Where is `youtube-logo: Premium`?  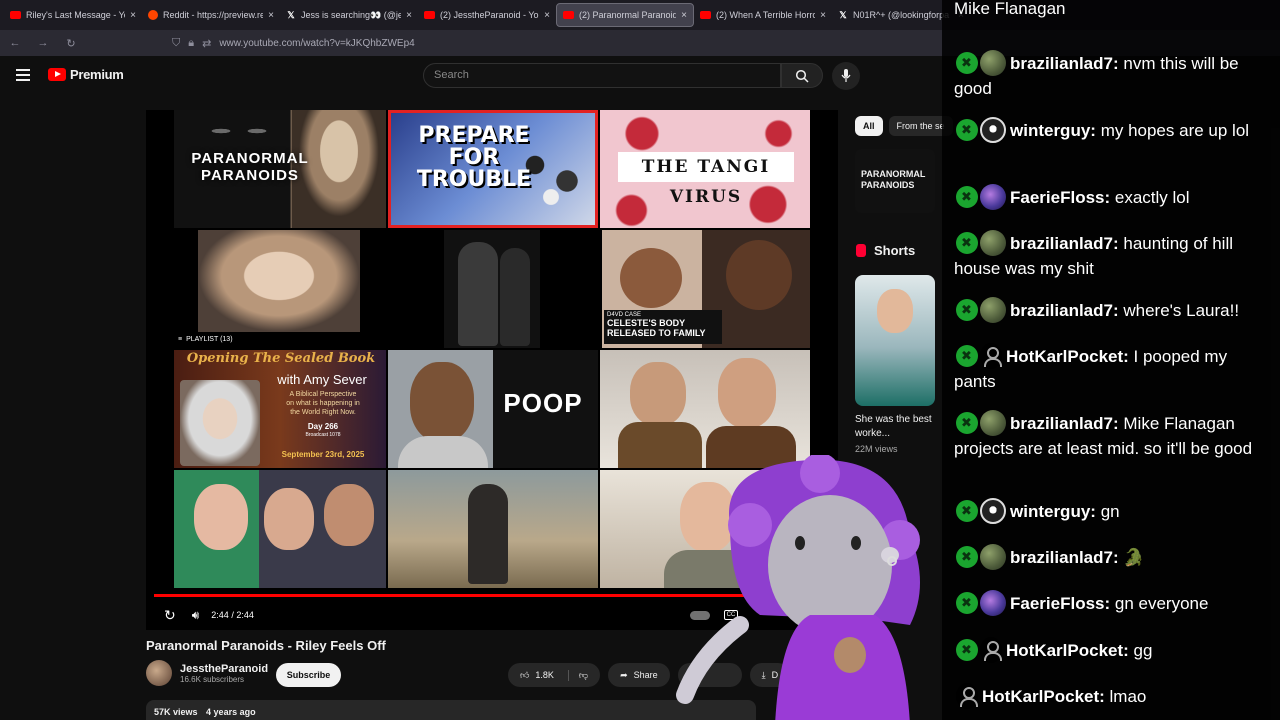 youtube-logo: Premium is located at coordinates (86, 74).